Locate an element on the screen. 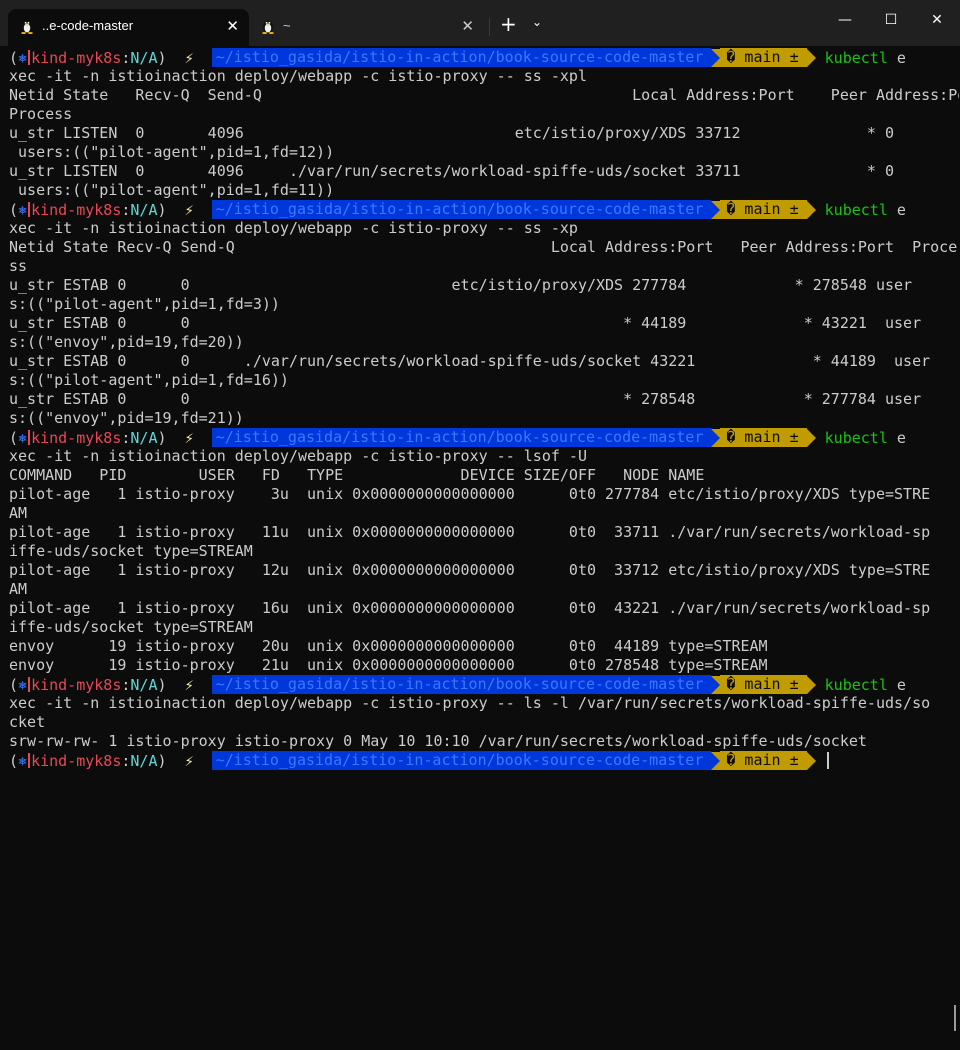 The image size is (960, 1050). title-bar: ..e-code-master ✕ ~ ✕ + ⌄ — ☐ ✕ is located at coordinates (480, 23).